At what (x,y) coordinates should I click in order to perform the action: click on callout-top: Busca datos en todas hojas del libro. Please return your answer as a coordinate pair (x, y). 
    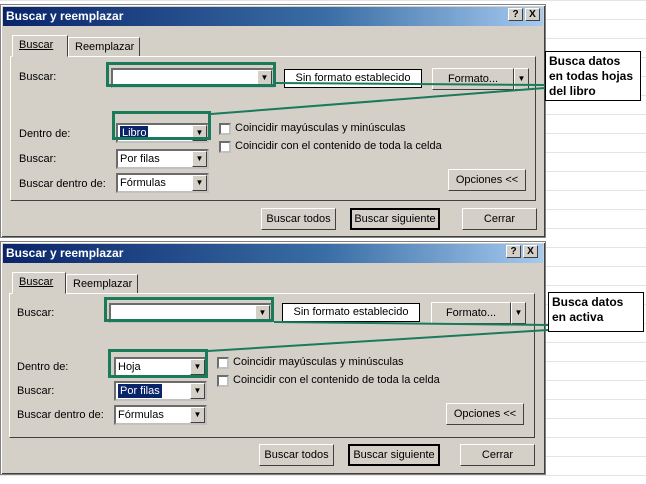
    Looking at the image, I should click on (593, 76).